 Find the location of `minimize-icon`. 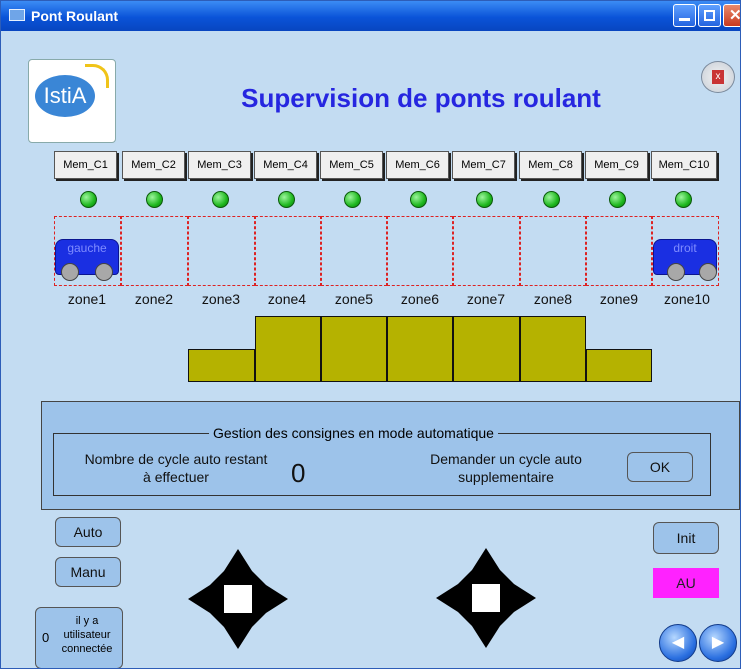

minimize-icon is located at coordinates (684, 19).